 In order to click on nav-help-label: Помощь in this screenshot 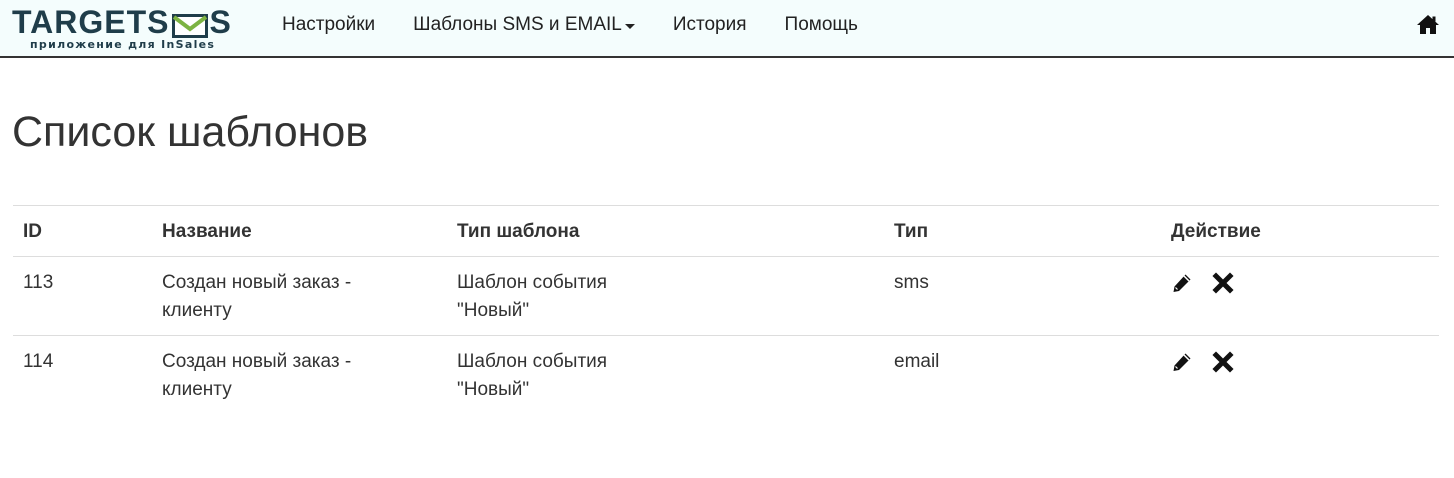, I will do `click(821, 24)`.